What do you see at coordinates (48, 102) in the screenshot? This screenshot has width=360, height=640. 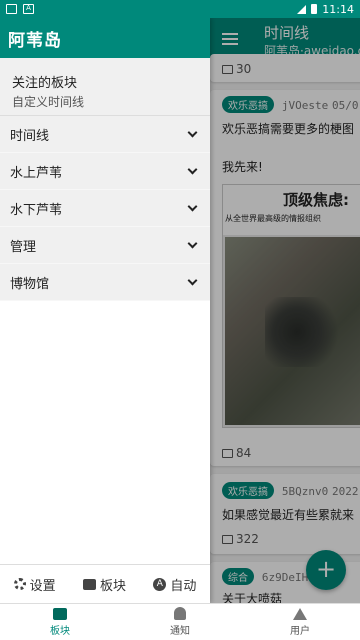 I see `followed-boards-subtitle: 自定义时间线` at bounding box center [48, 102].